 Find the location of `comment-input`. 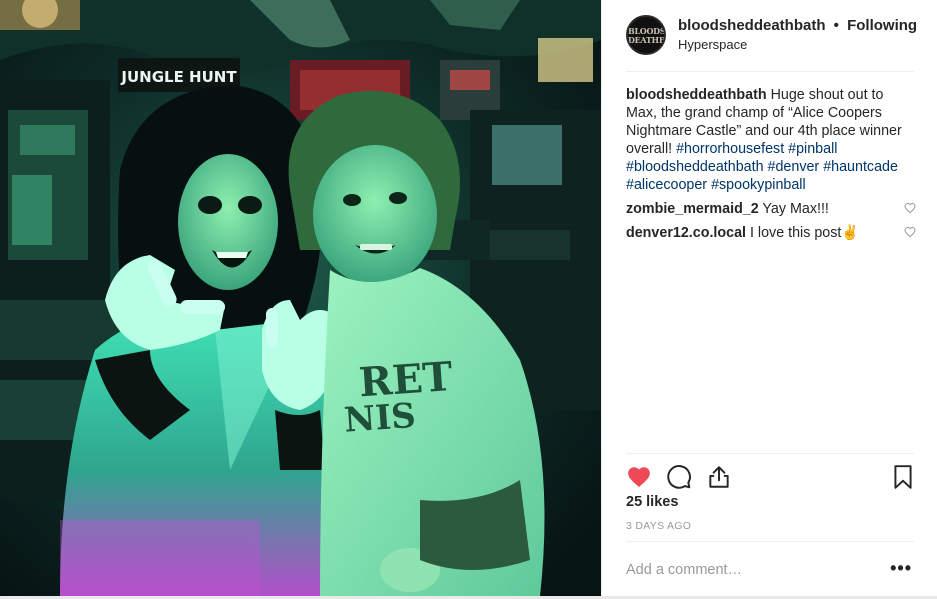

comment-input is located at coordinates (751, 570).